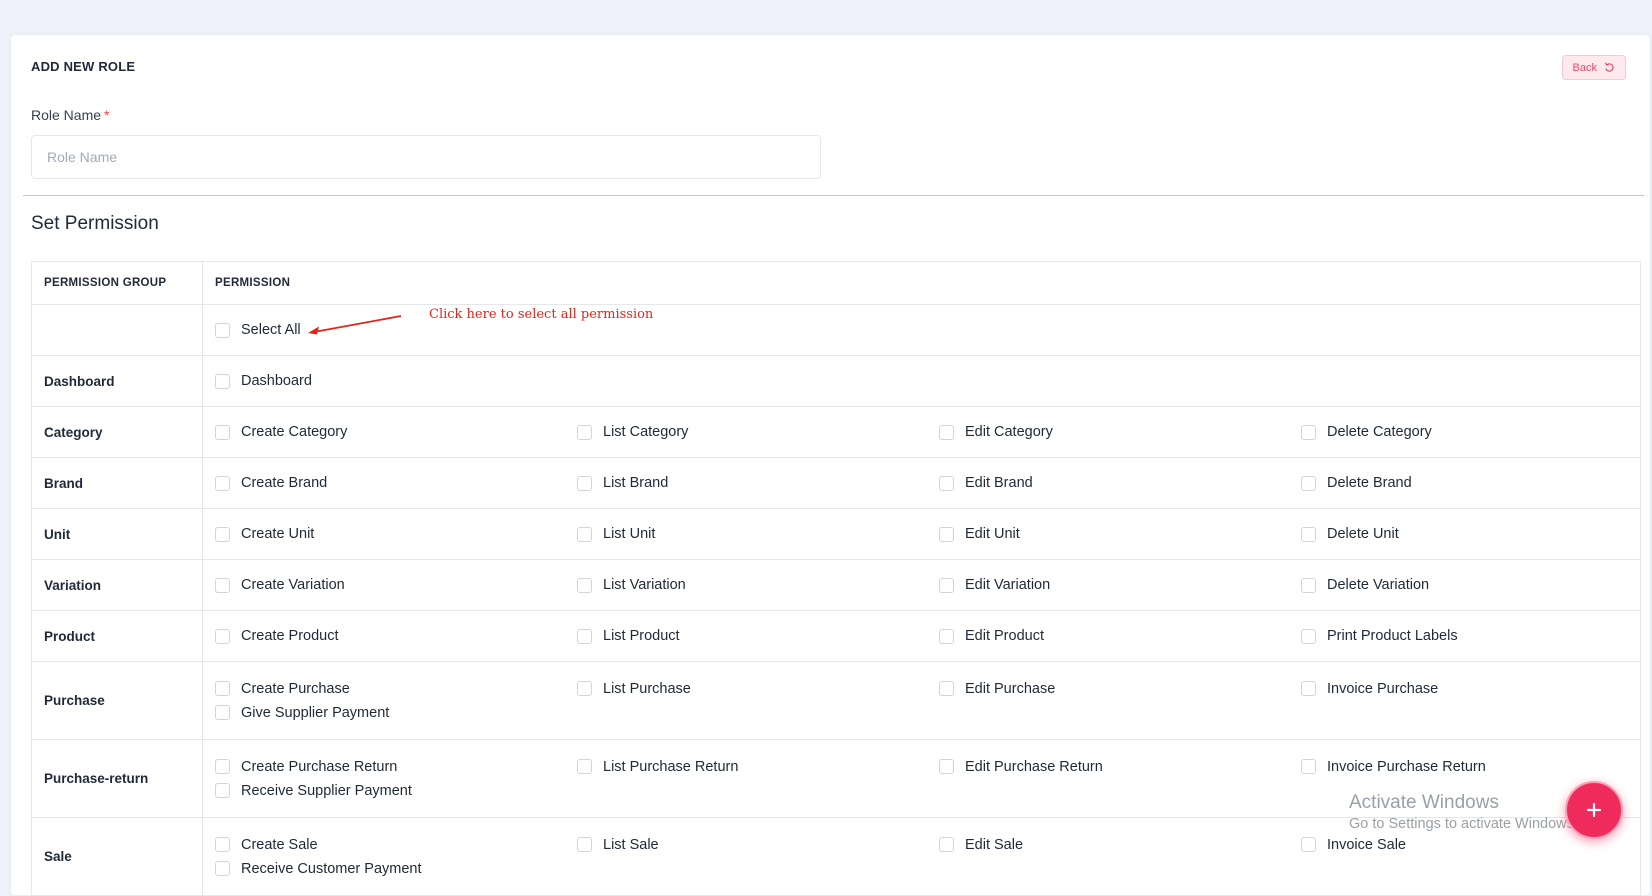  Describe the element at coordinates (1120, 432) in the screenshot. I see `permission-option-edit-category: Edit Category` at that location.